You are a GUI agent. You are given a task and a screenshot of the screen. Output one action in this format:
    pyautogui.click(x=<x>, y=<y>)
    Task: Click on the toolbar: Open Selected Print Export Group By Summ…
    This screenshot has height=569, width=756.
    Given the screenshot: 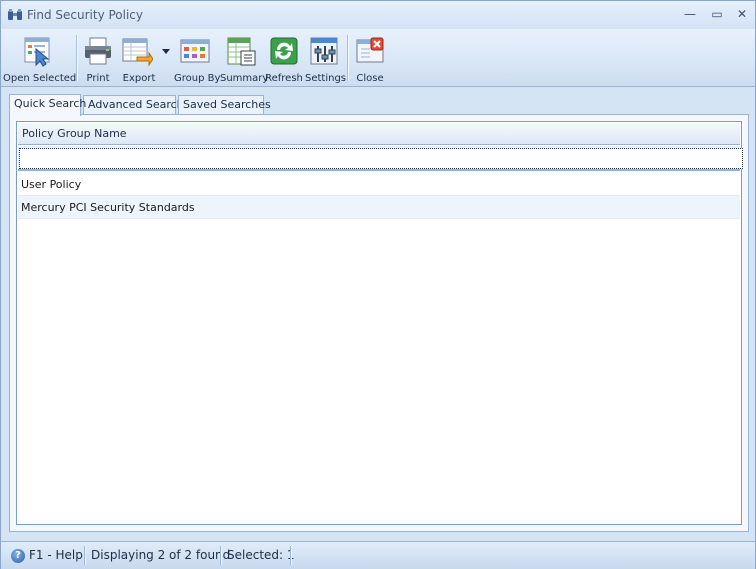 What is the action you would take?
    pyautogui.click(x=378, y=58)
    